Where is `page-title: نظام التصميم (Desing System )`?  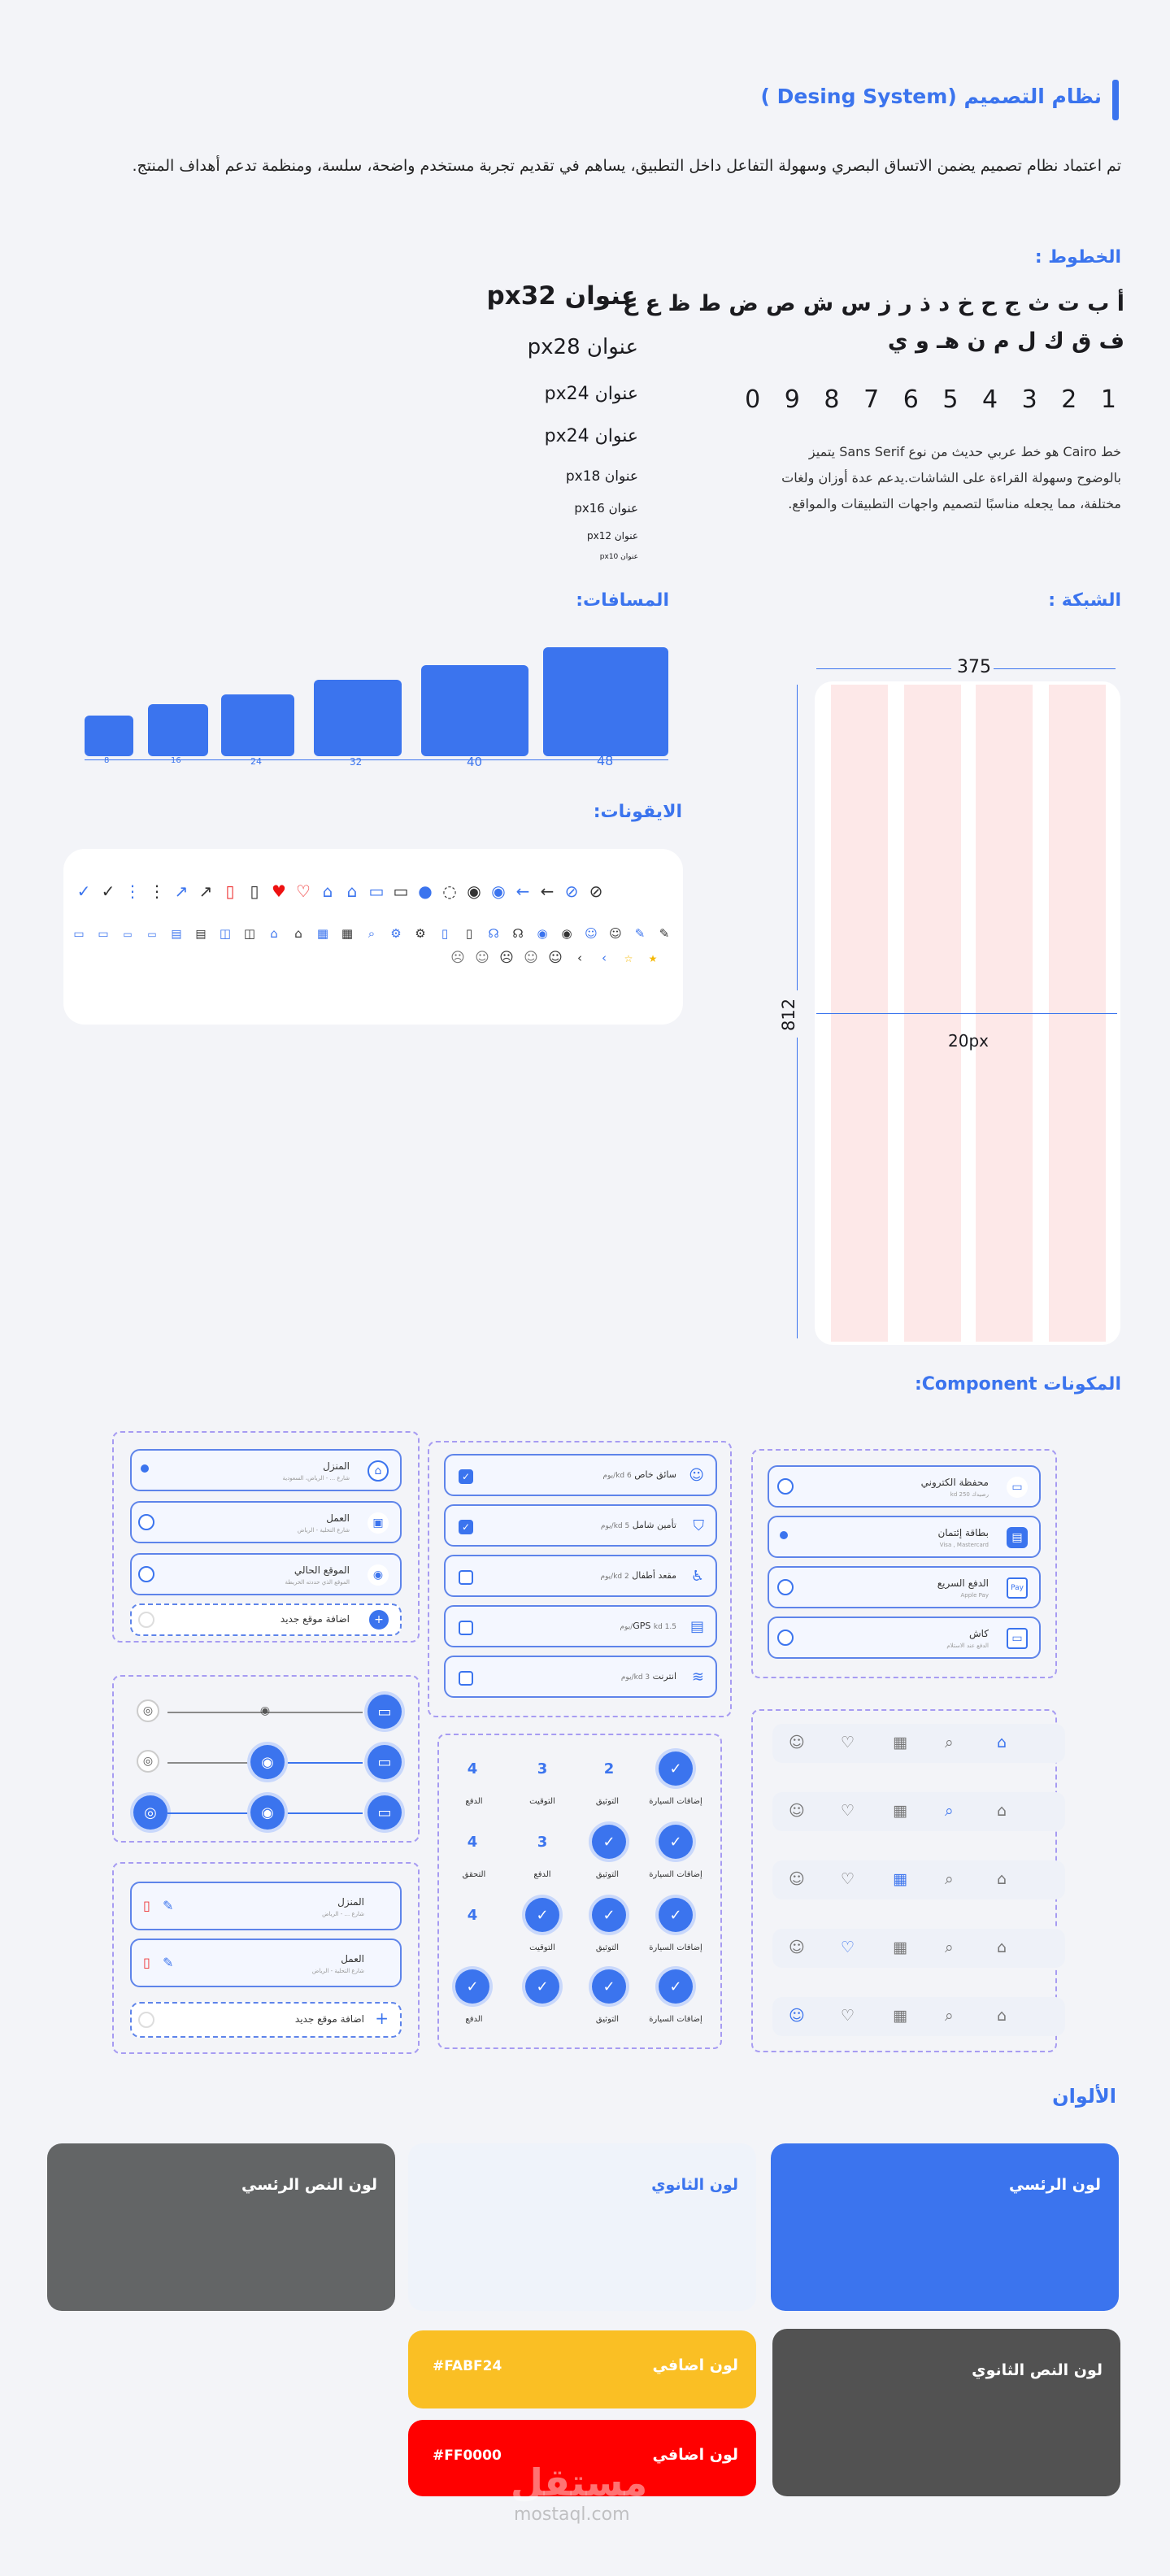
page-title: نظام التصميم (Desing System ) is located at coordinates (931, 97).